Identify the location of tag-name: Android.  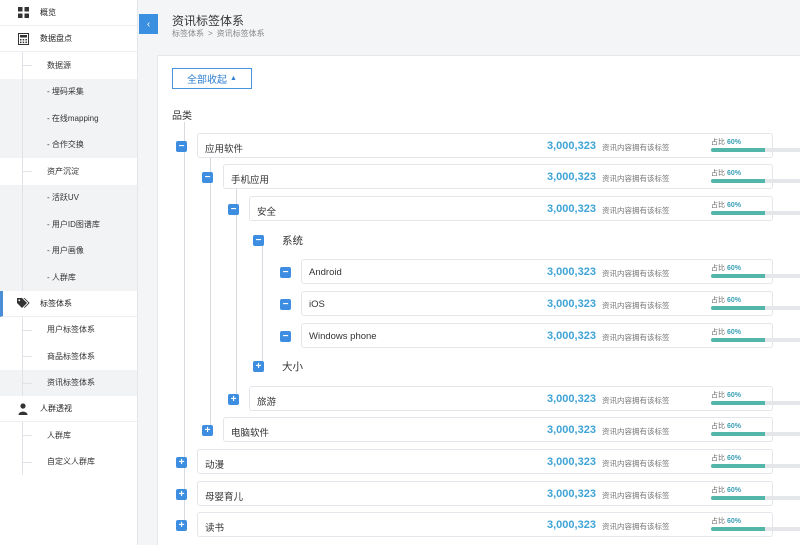
(325, 272).